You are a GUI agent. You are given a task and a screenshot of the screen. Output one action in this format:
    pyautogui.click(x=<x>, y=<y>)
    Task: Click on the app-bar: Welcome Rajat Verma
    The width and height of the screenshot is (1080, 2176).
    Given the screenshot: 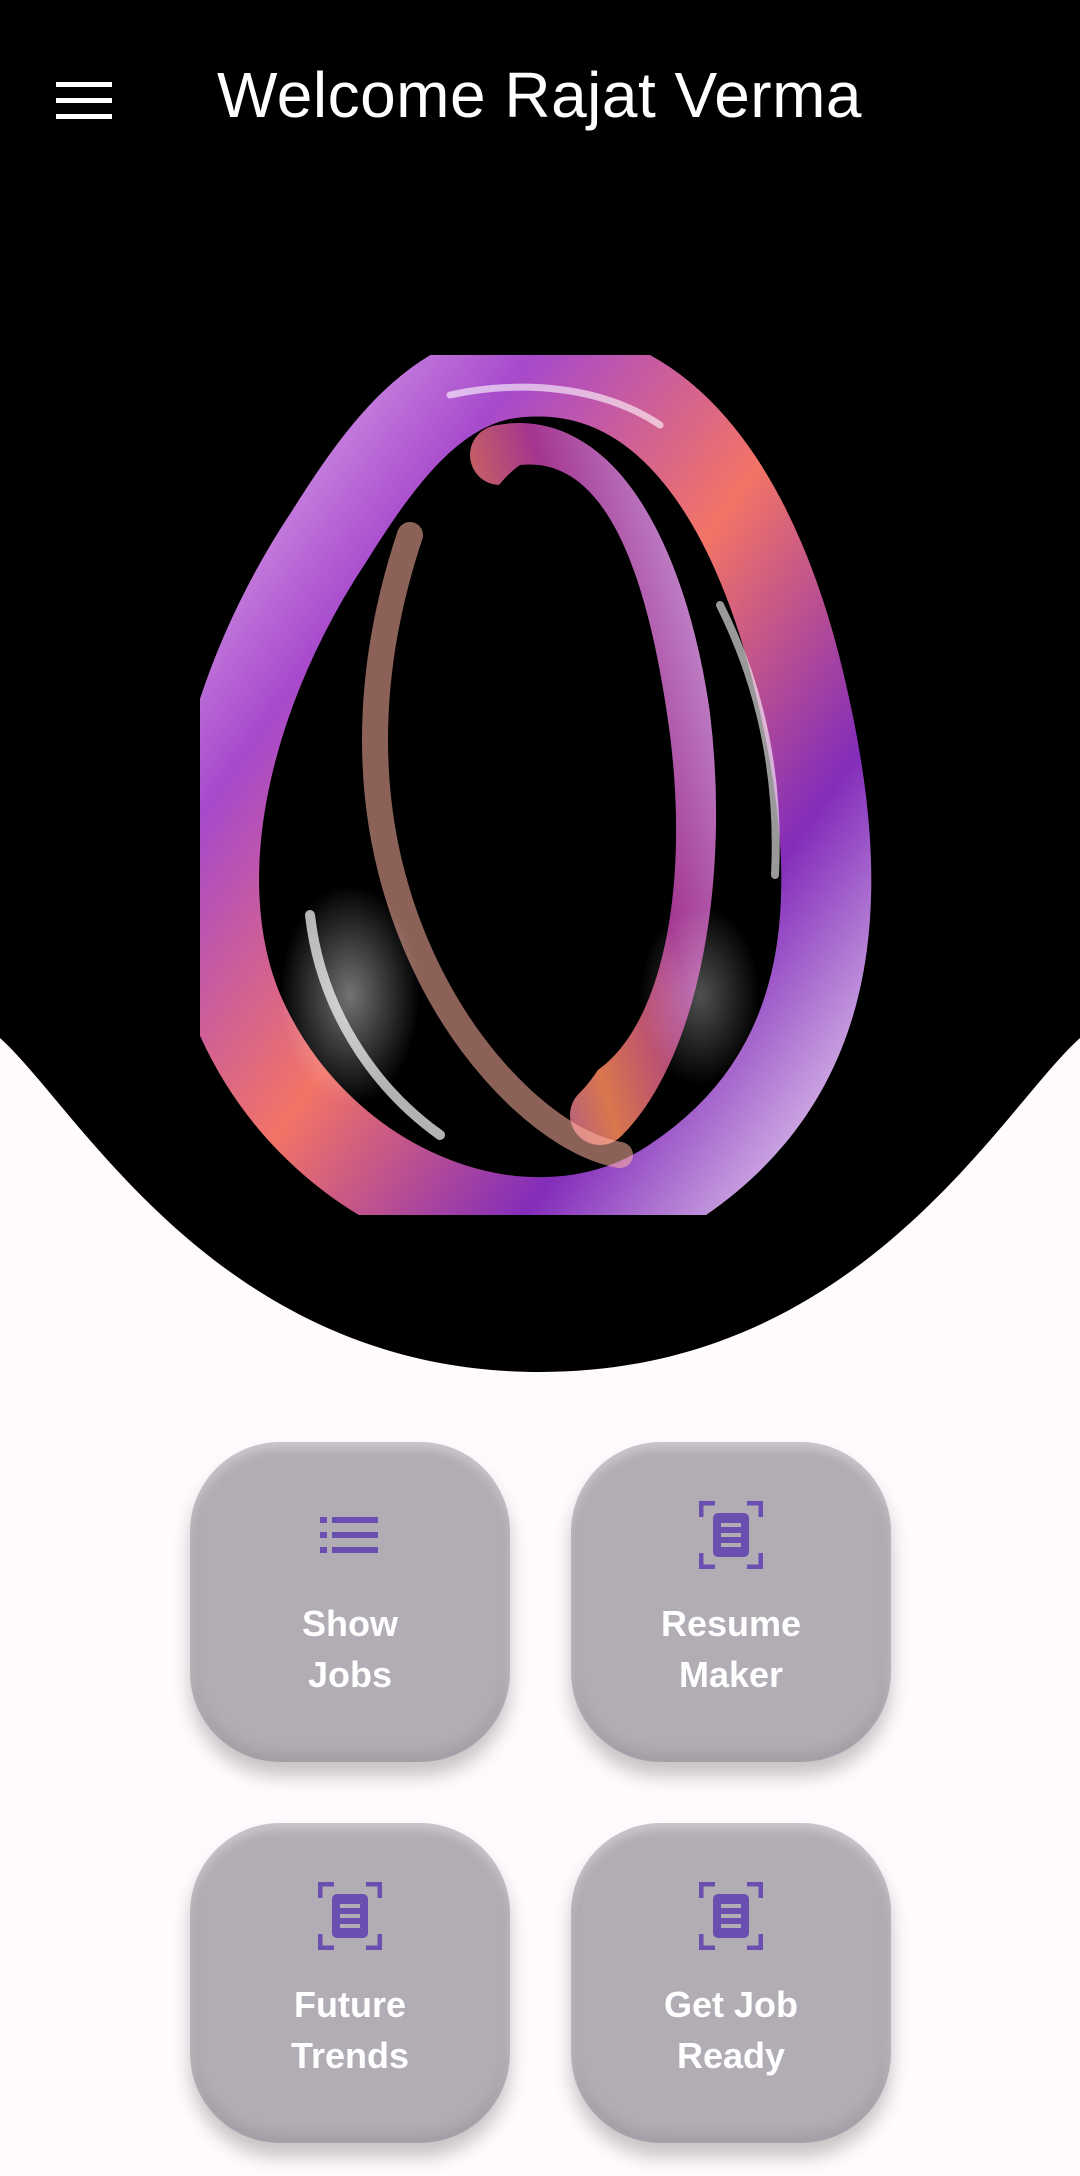 What is the action you would take?
    pyautogui.click(x=540, y=100)
    